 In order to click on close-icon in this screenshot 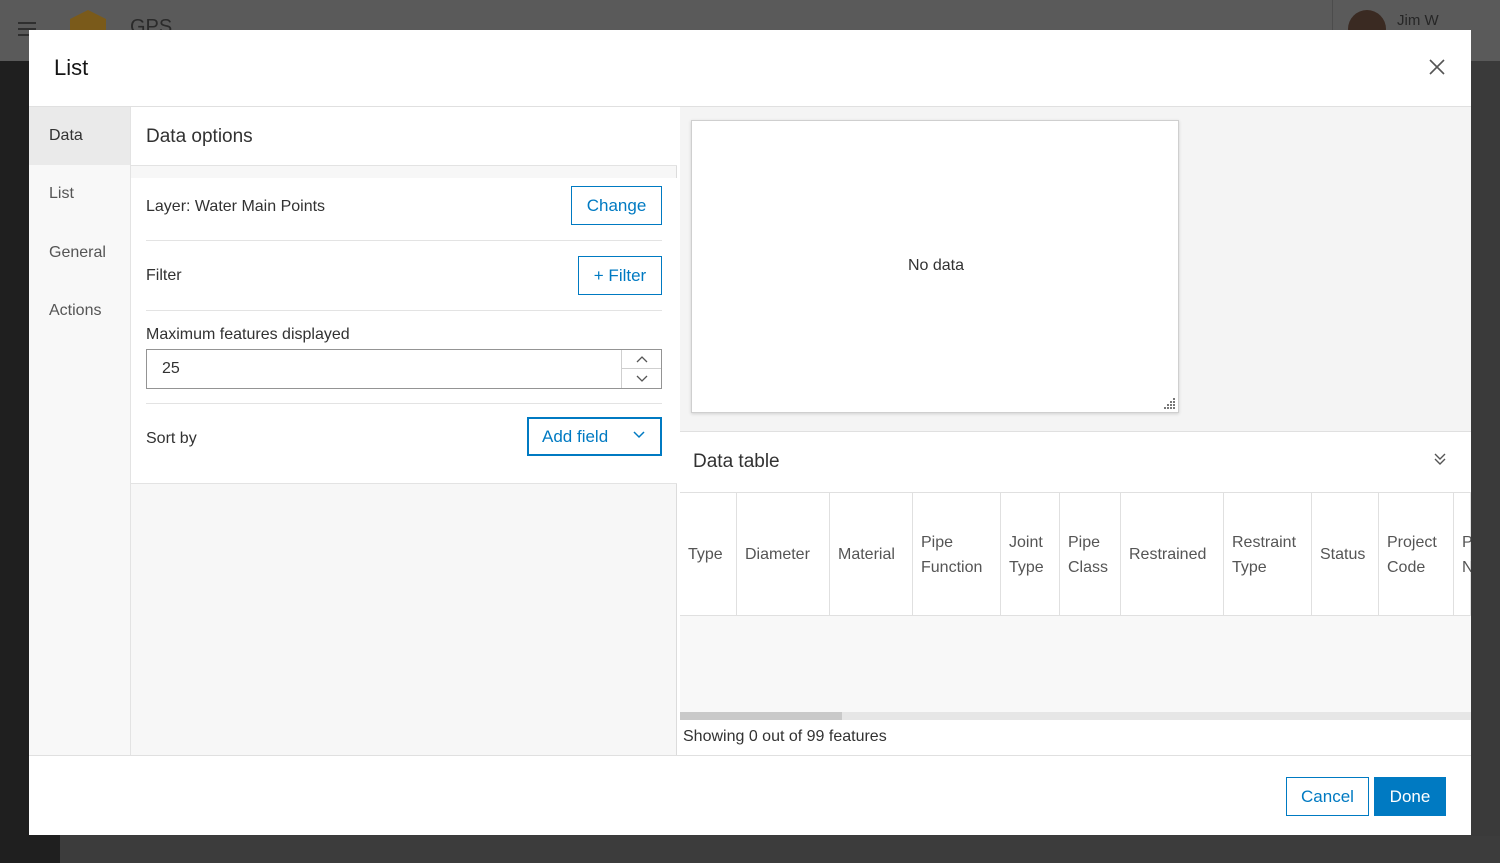, I will do `click(1437, 67)`.